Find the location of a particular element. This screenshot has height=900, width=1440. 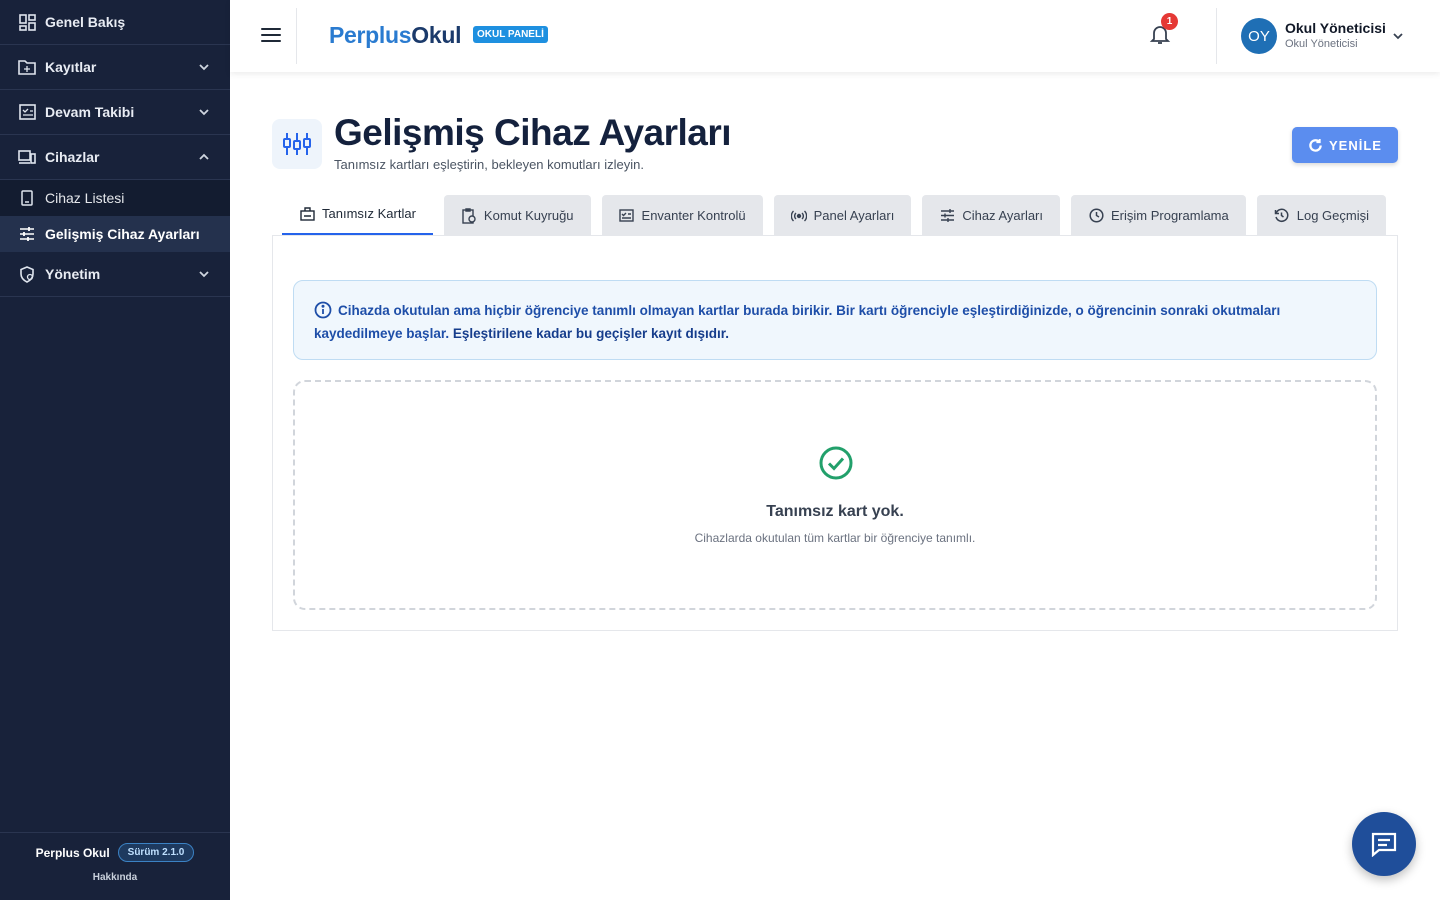

info-icon is located at coordinates (323, 310).